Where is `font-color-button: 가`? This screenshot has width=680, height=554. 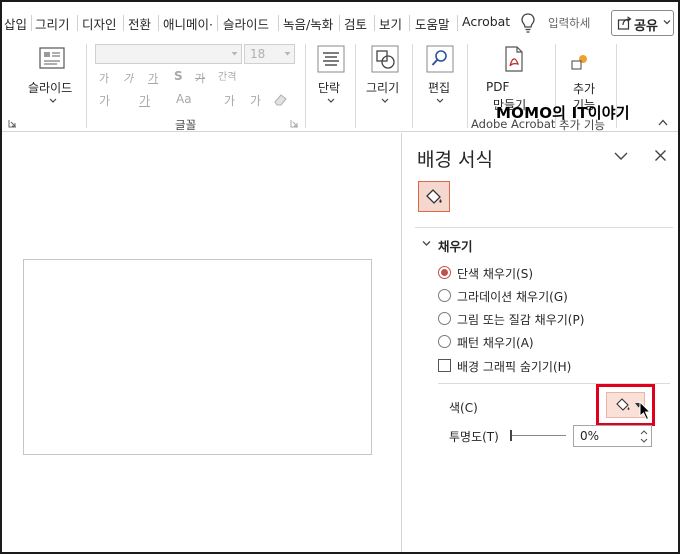 font-color-button: 가 is located at coordinates (144, 100).